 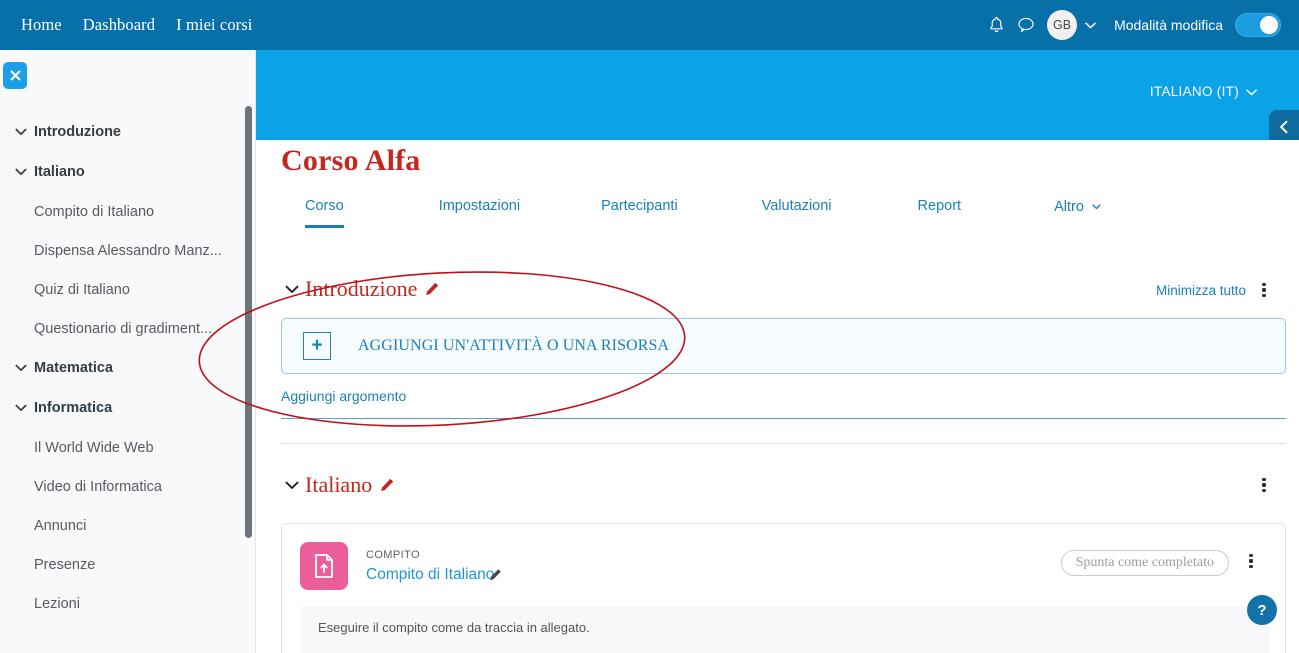 What do you see at coordinates (214, 25) in the screenshot?
I see `nav-link-my-courses: I miei corsi` at bounding box center [214, 25].